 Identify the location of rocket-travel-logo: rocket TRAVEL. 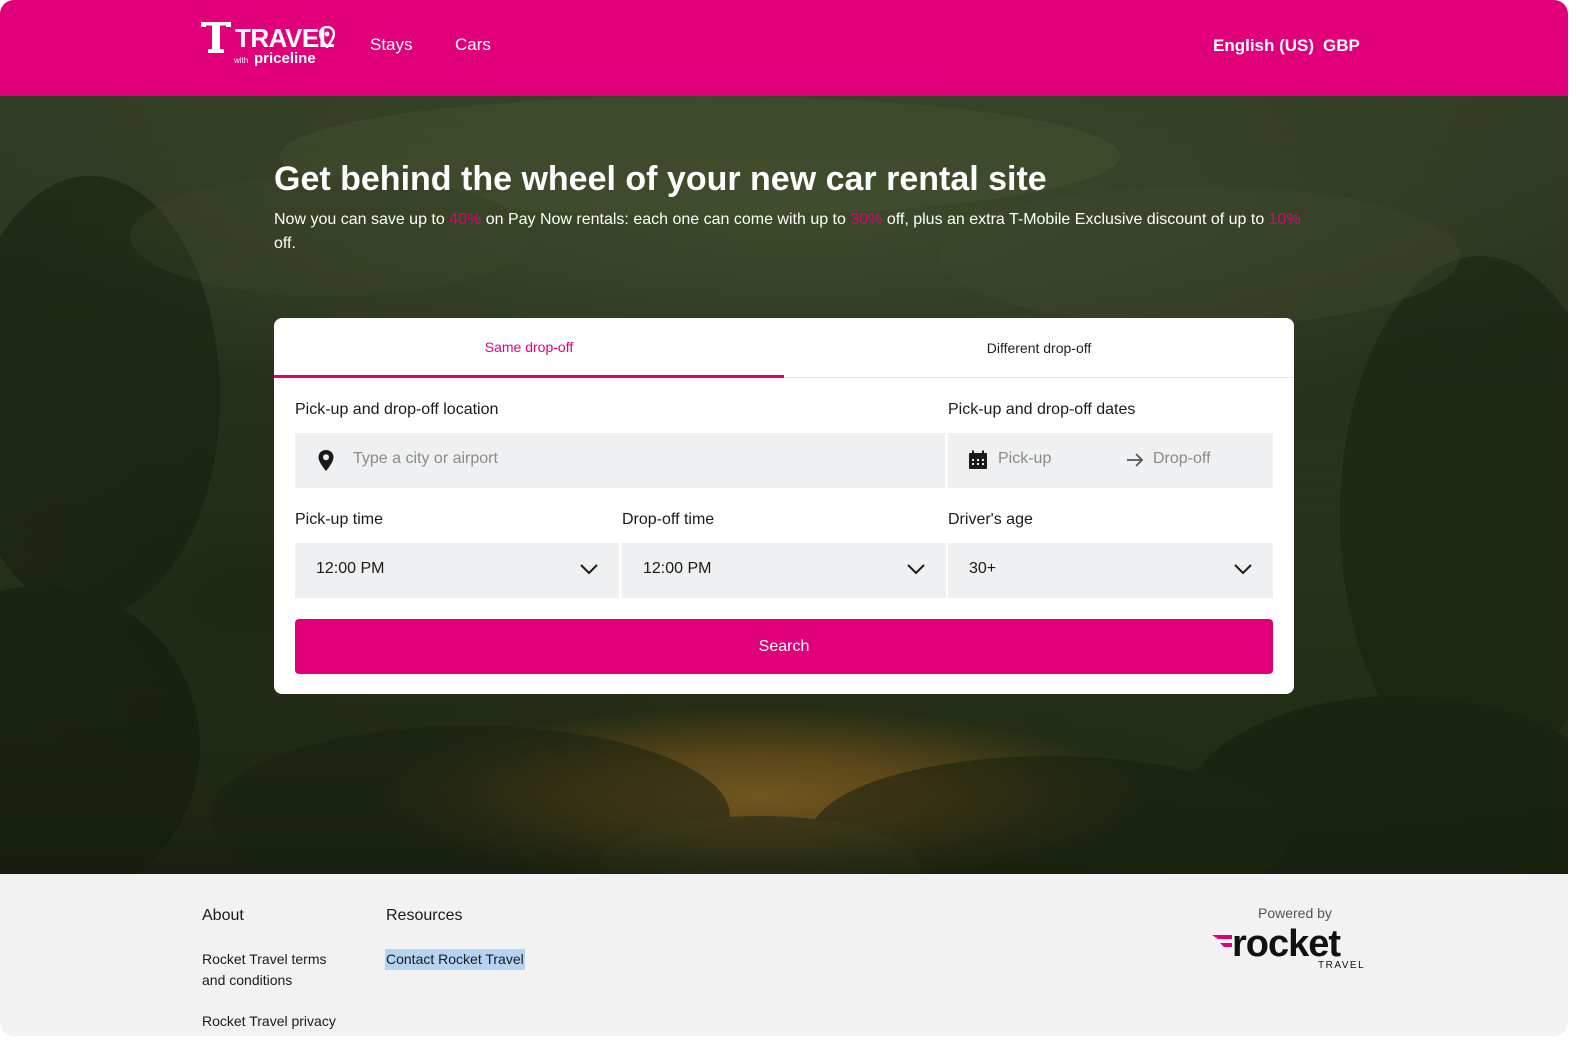
(1288, 946).